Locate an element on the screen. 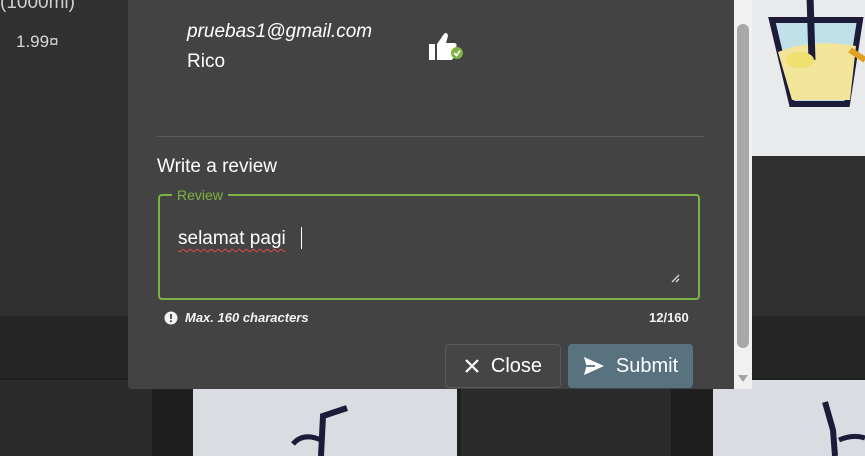 This screenshot has width=865, height=456. info-circle-icon is located at coordinates (171, 317).